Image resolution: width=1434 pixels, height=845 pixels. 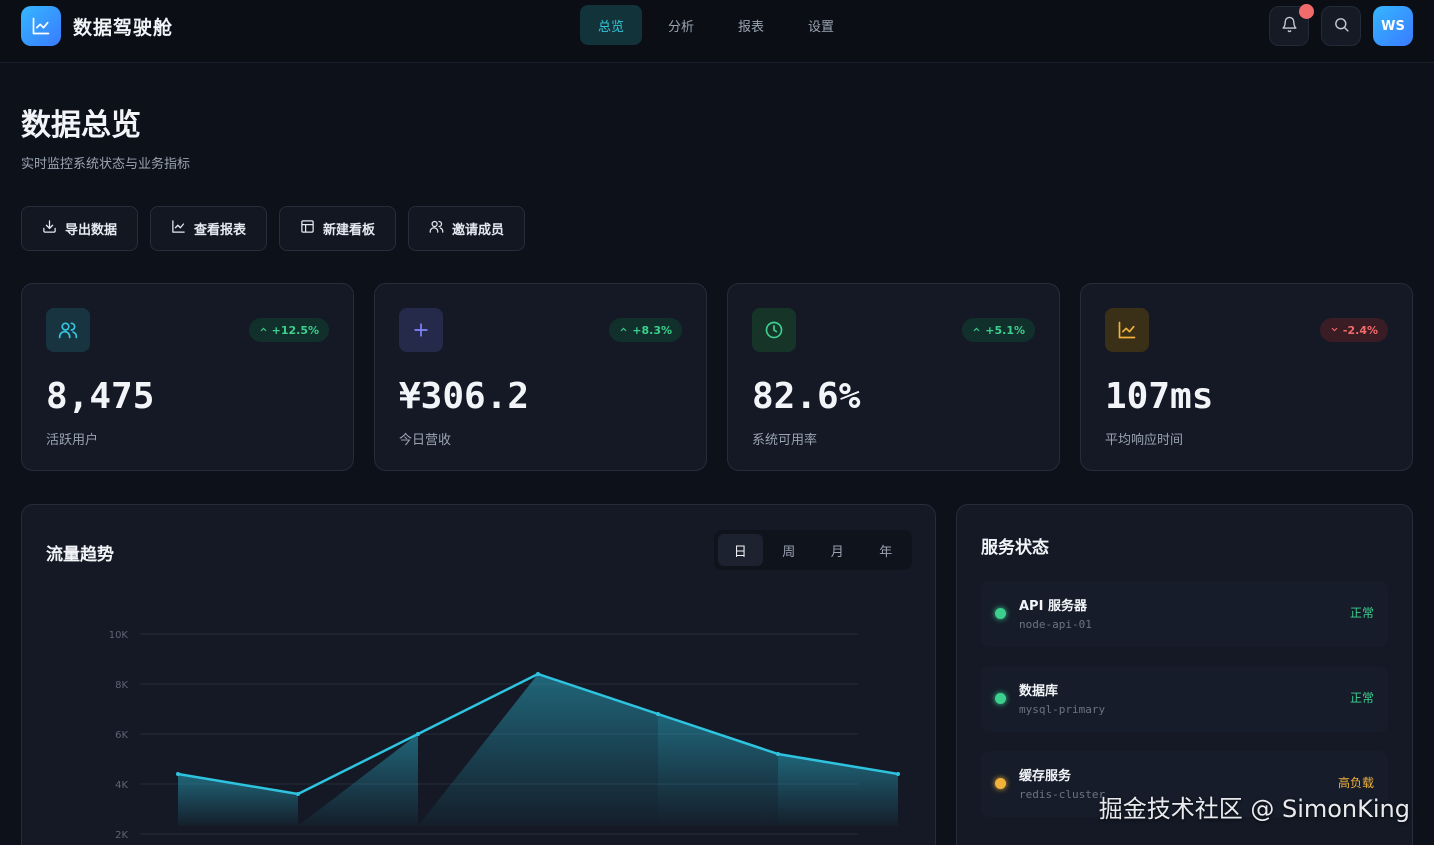 I want to click on download-icon, so click(x=49, y=228).